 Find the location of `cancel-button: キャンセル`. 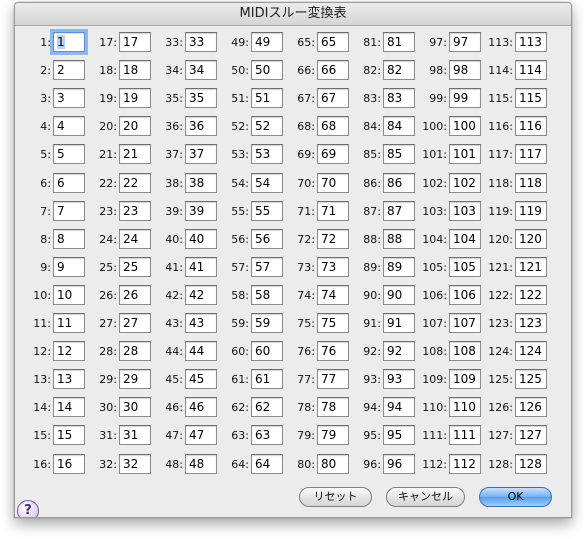

cancel-button: キャンセル is located at coordinates (425, 497).